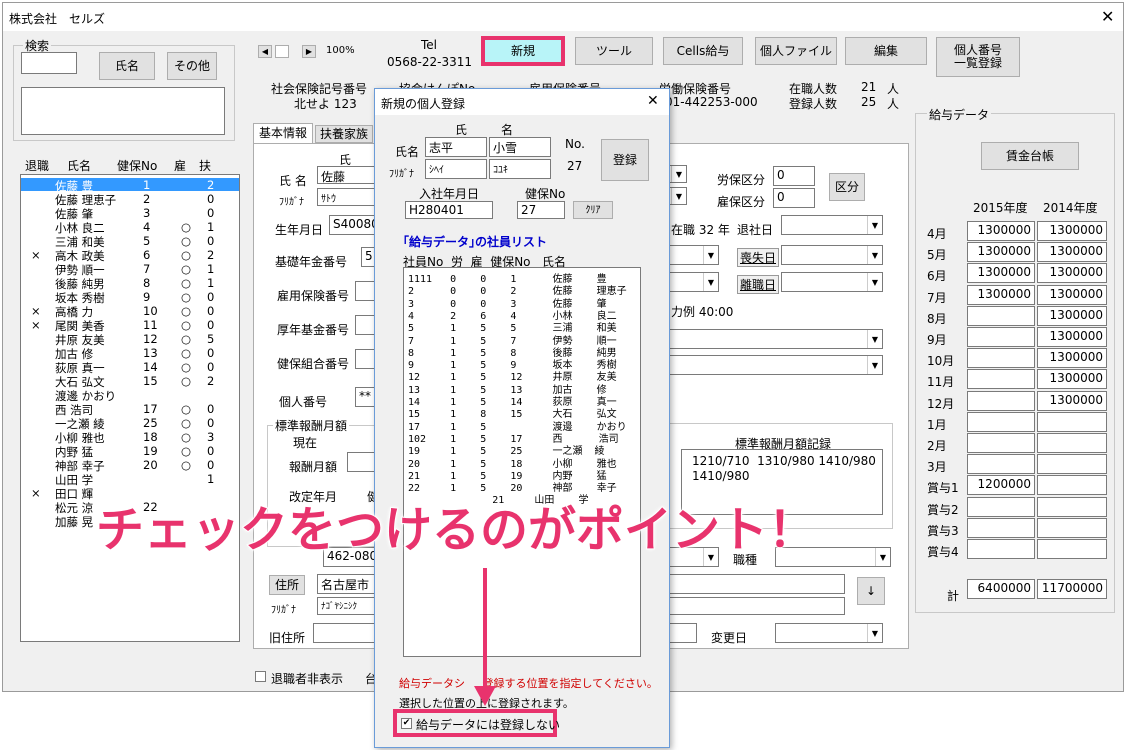  What do you see at coordinates (694, 255) in the screenshot?
I see `combo-3: ▼` at bounding box center [694, 255].